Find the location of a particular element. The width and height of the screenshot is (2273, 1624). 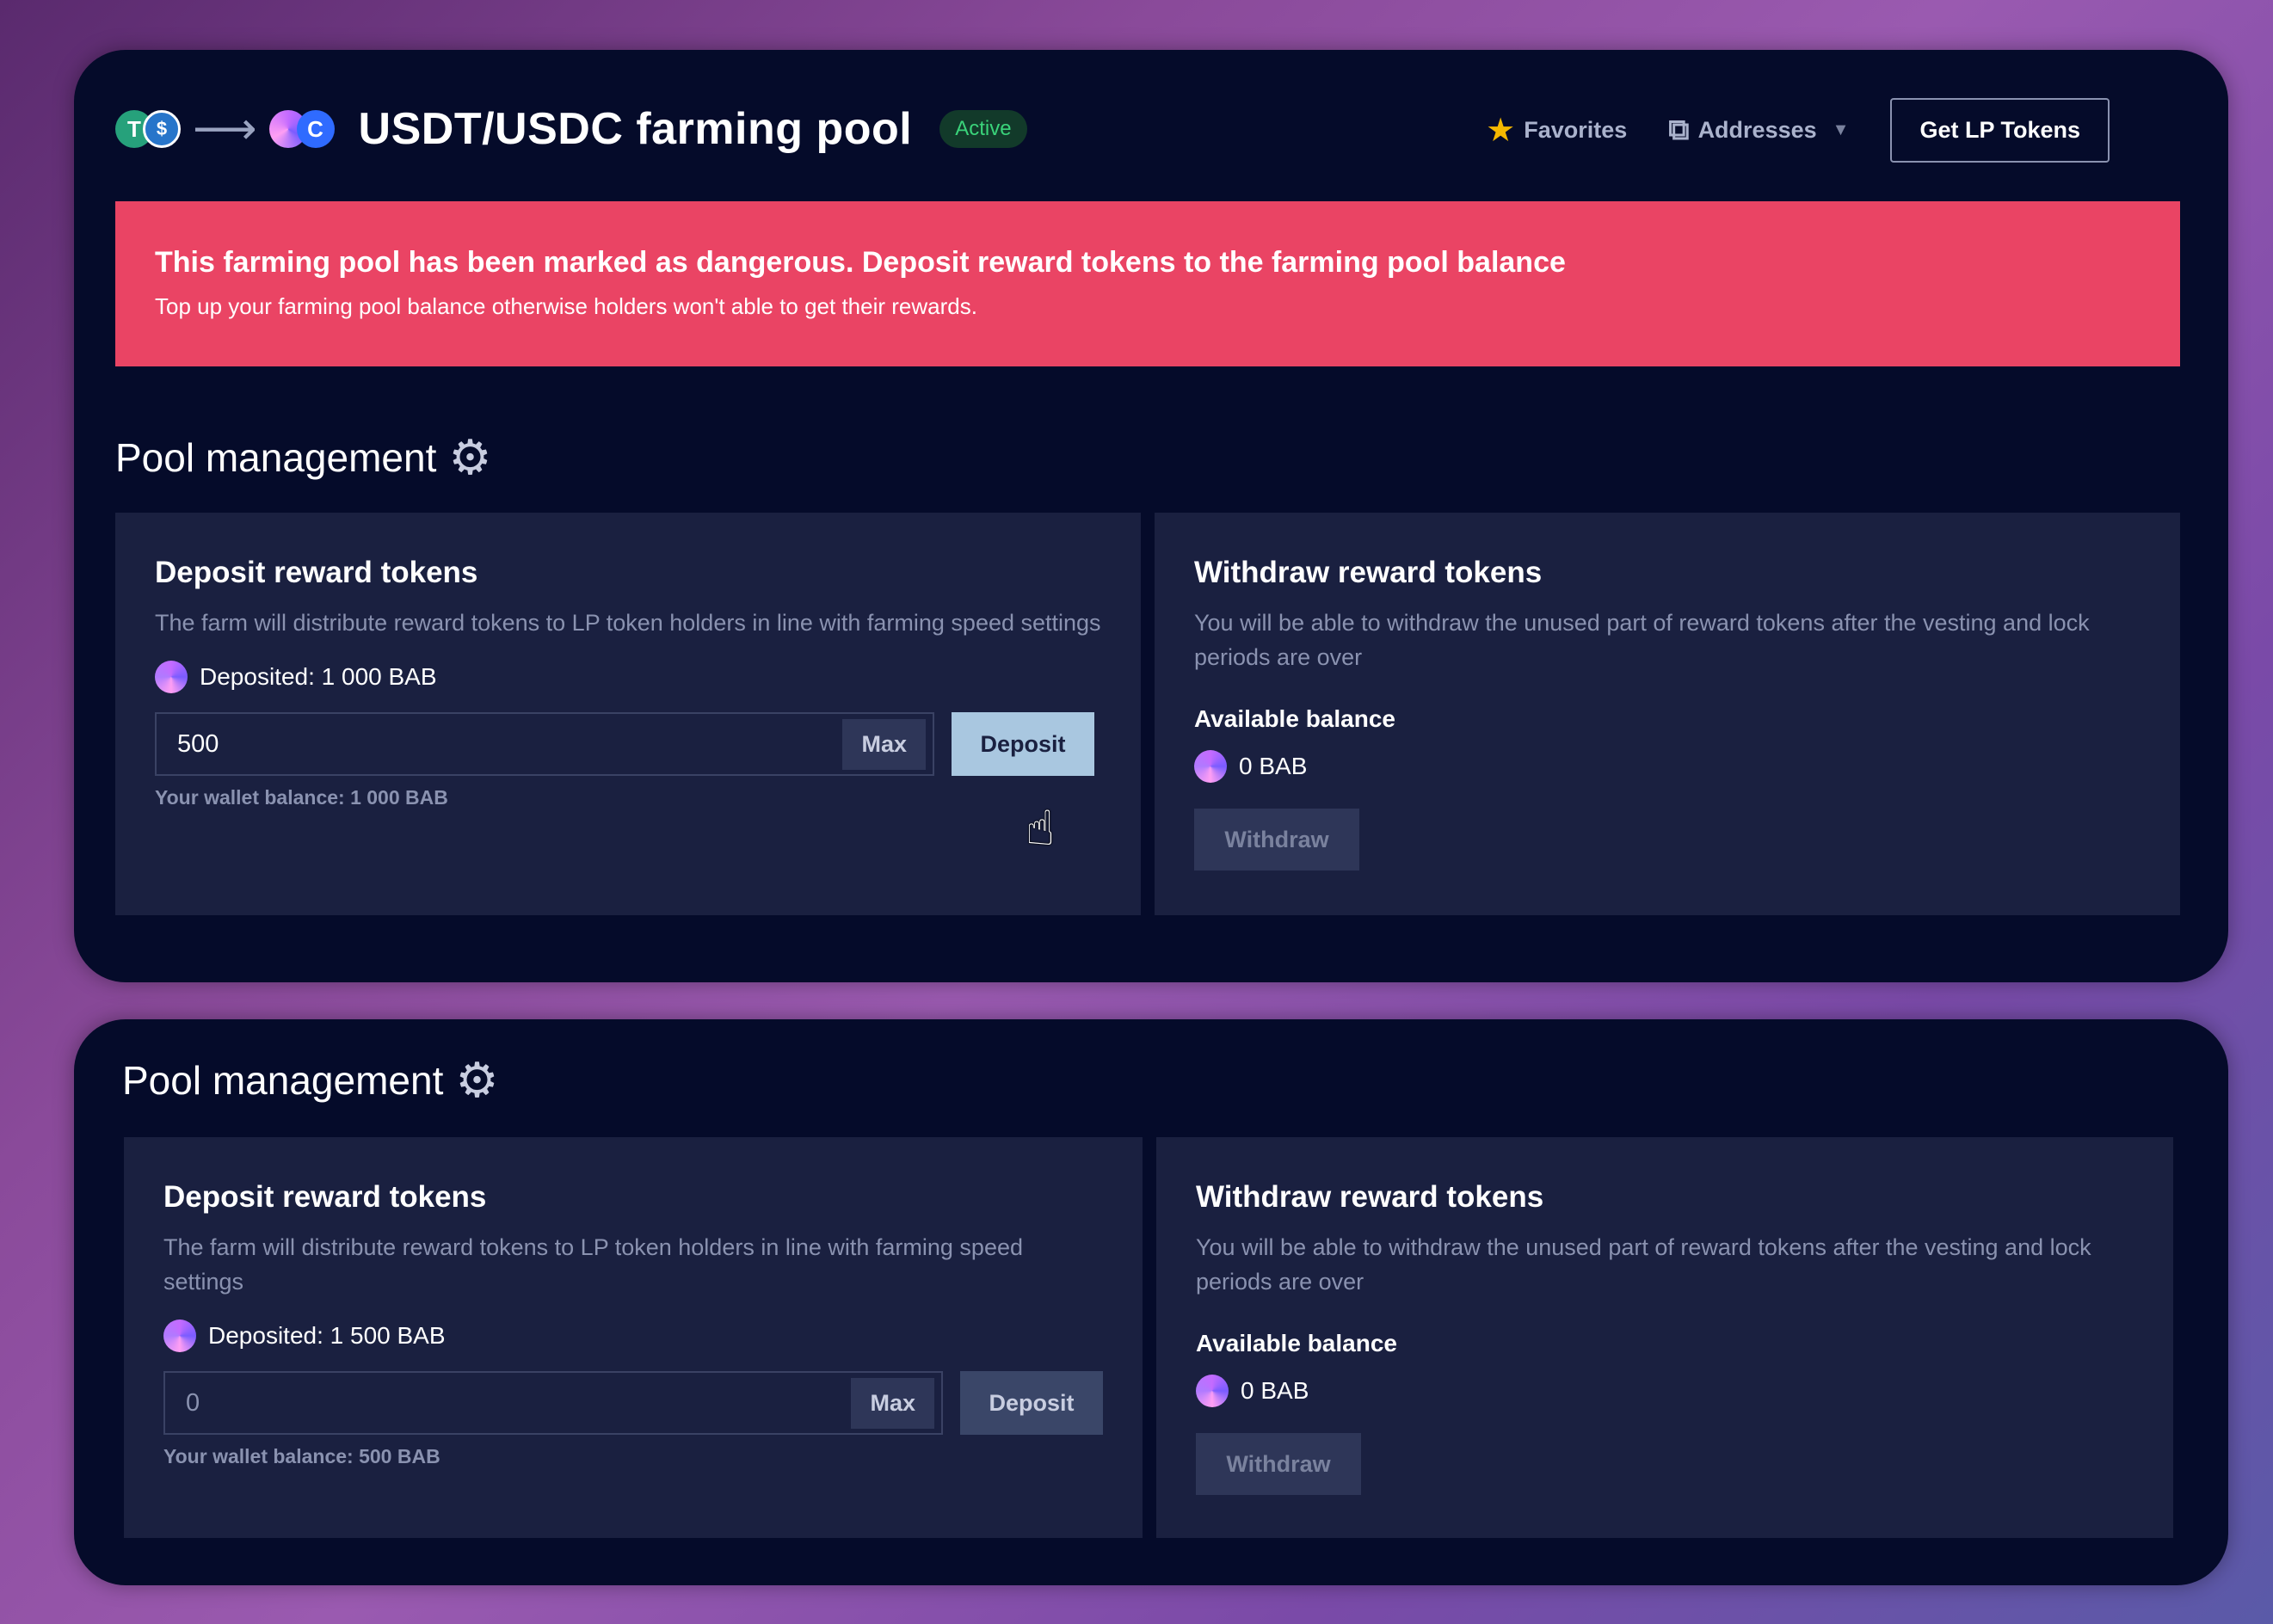

pool-header: T $ ⟶ C USDT/USDC farming pool Active is located at coordinates (571, 129).